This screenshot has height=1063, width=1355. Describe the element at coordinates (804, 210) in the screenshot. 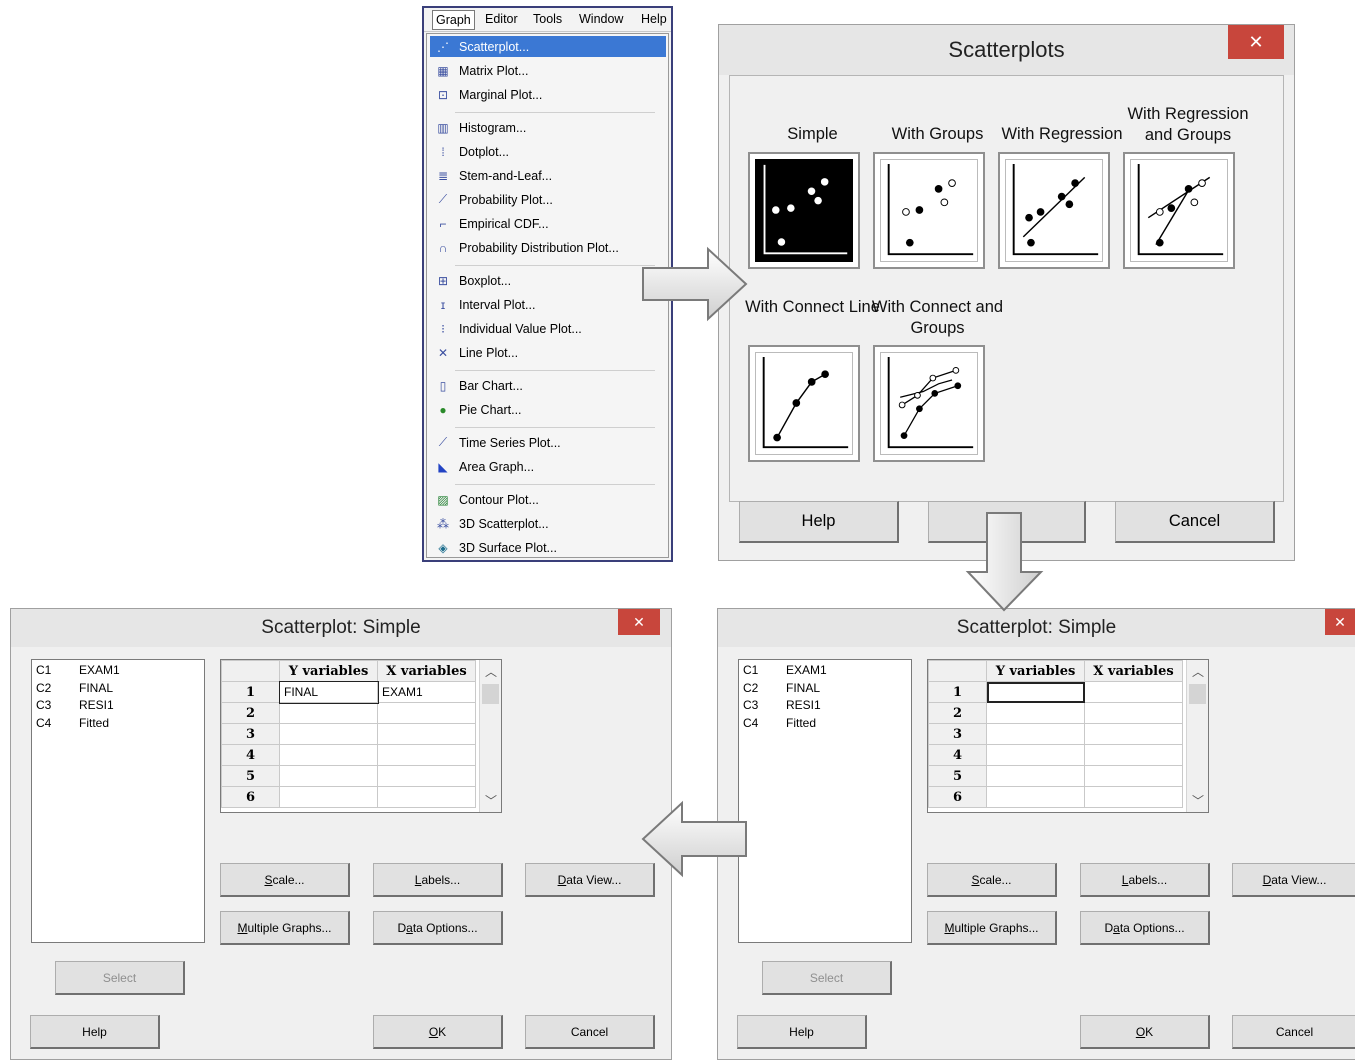

I see `thumb-simple` at that location.